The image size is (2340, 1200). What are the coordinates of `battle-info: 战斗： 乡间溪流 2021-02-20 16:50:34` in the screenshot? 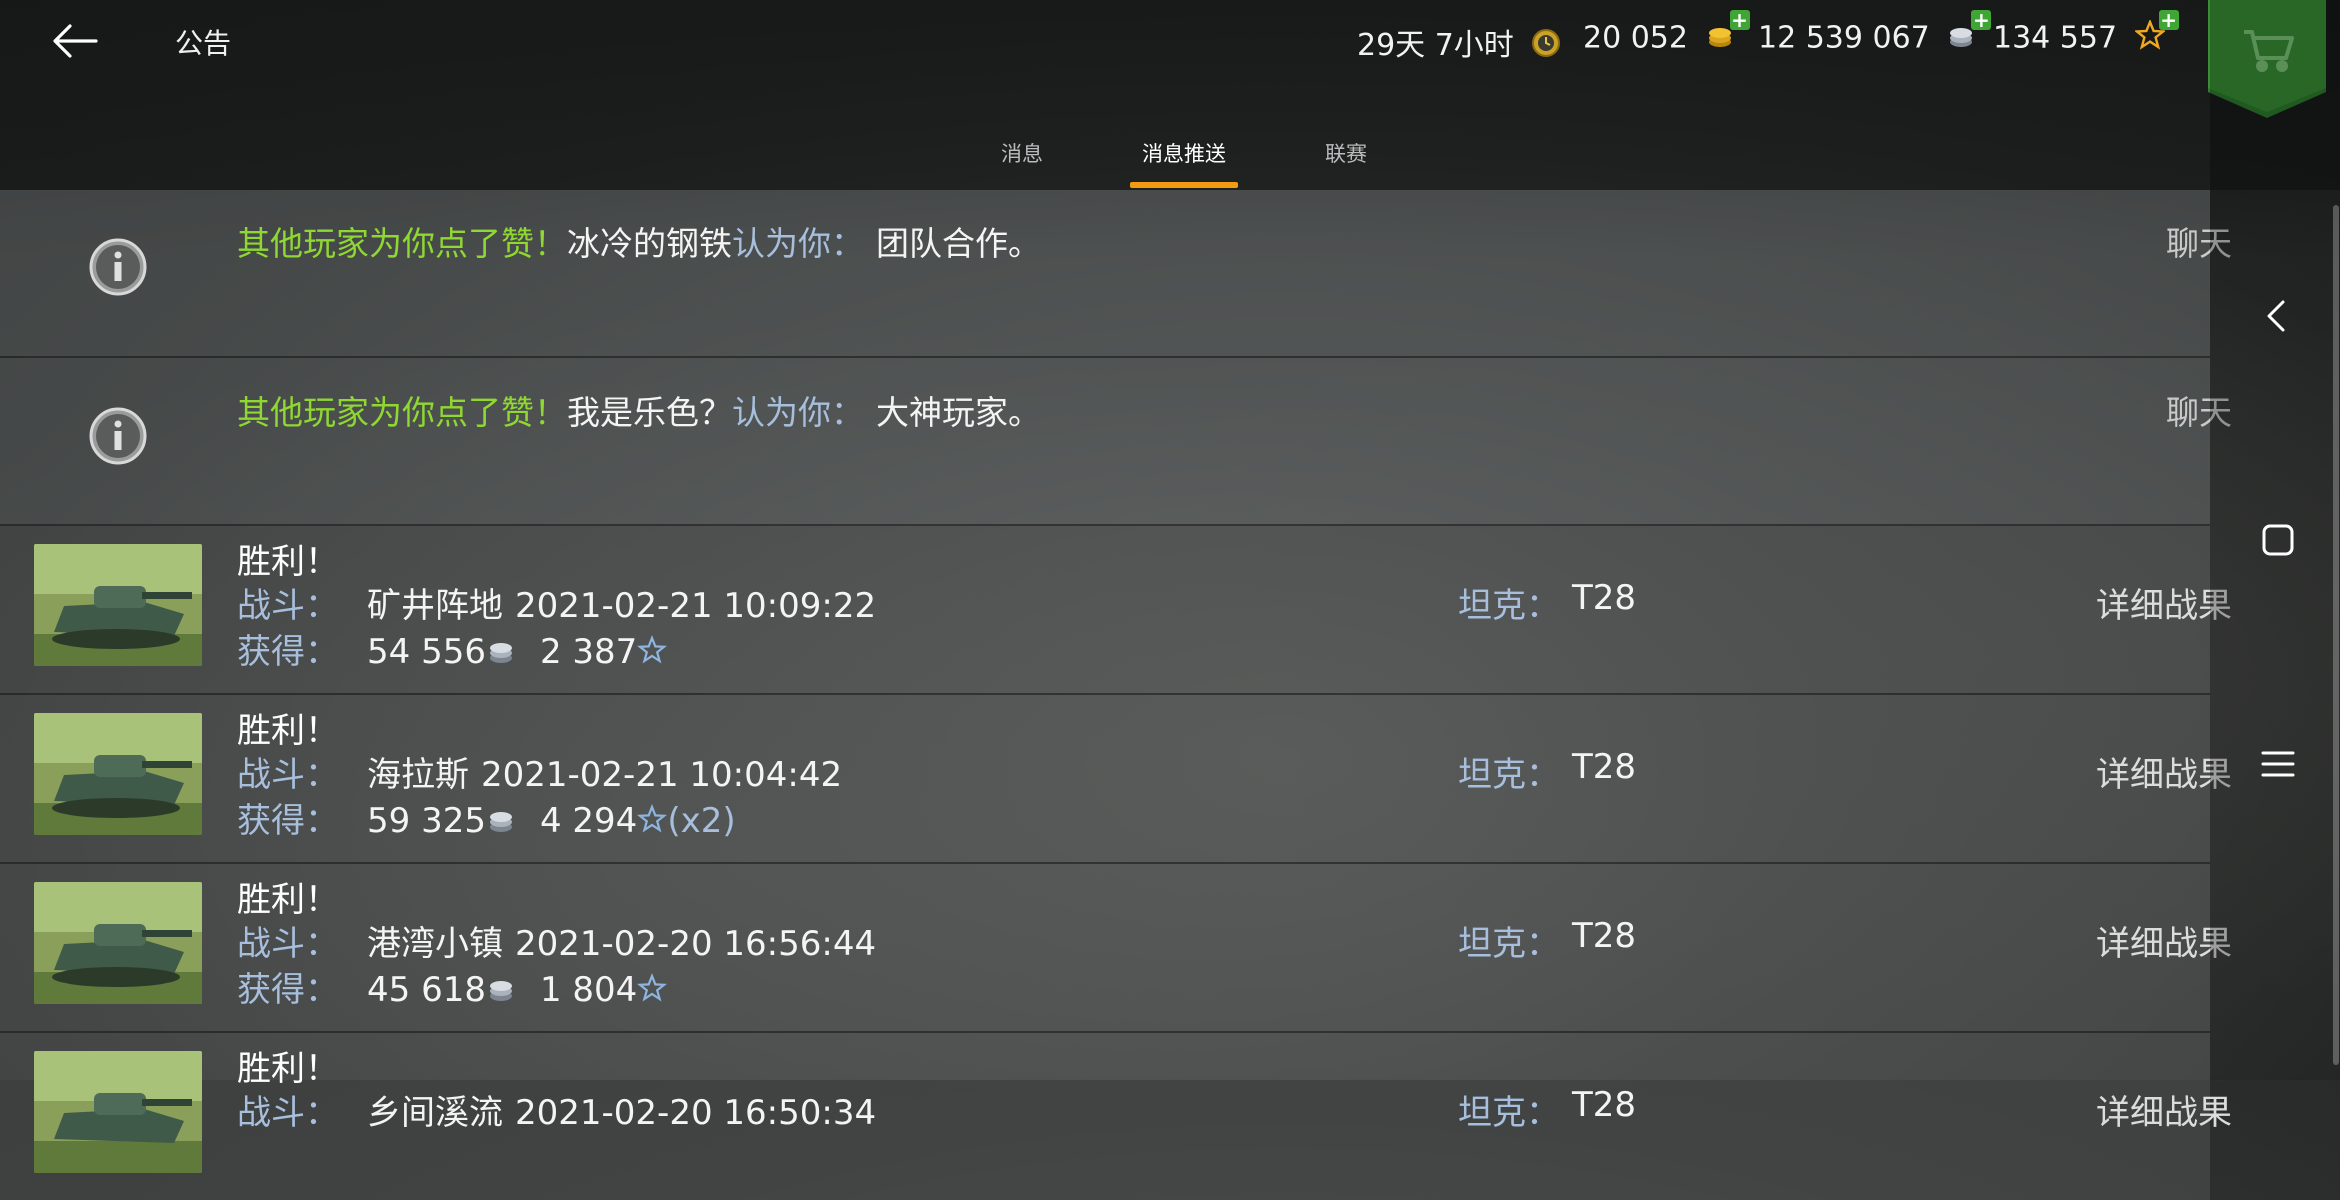 It's located at (556, 1109).